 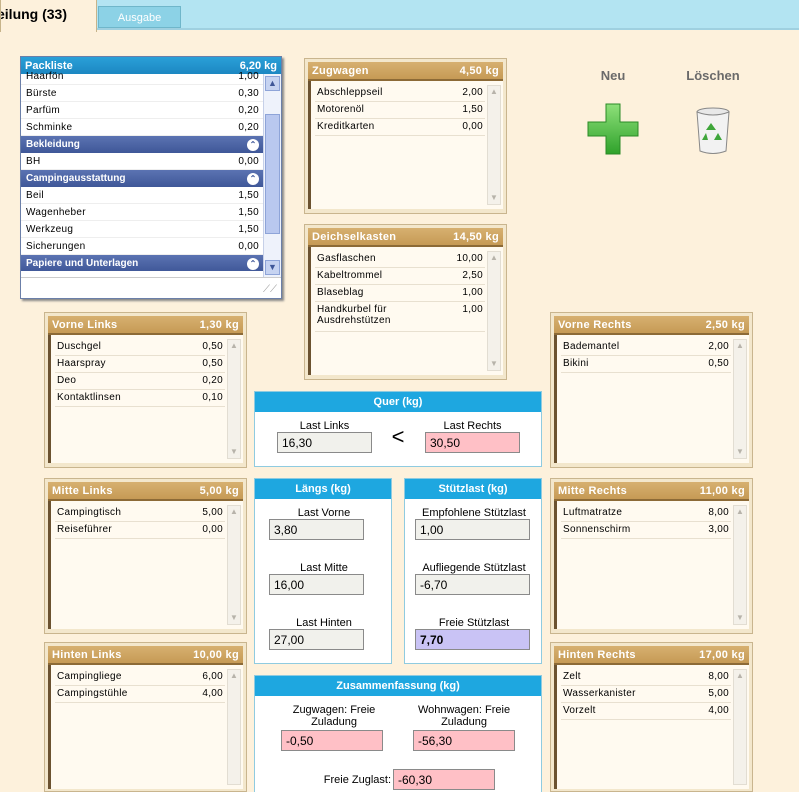 I want to click on list-item: Kontaktlinsen 0,10, so click(x=140, y=398).